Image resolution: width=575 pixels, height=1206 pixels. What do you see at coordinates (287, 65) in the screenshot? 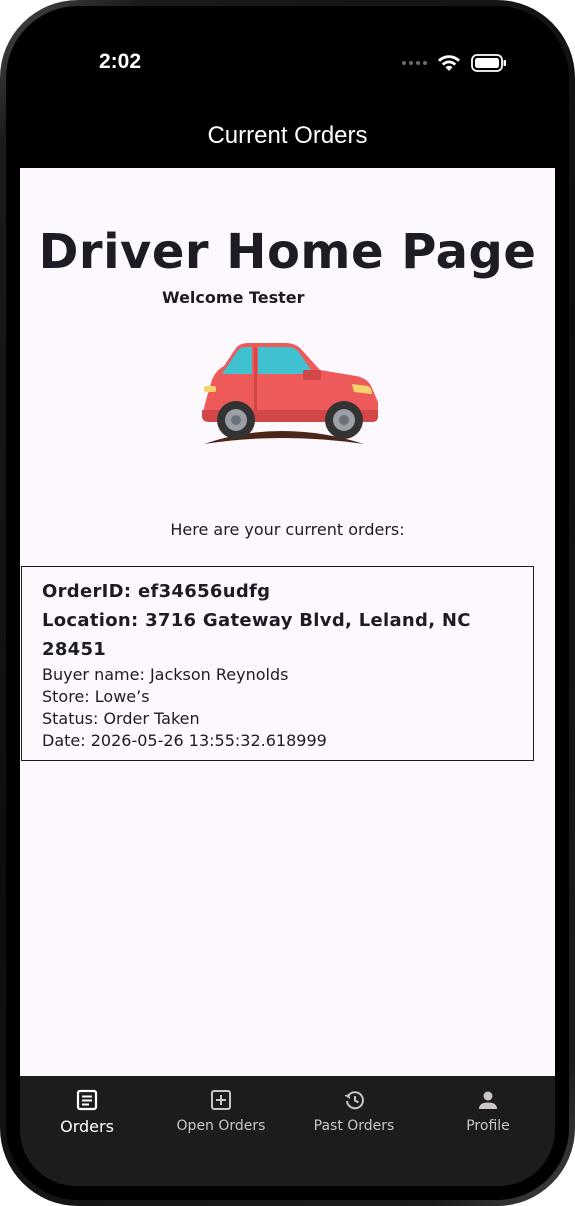
I see `status-bar: 2:02` at bounding box center [287, 65].